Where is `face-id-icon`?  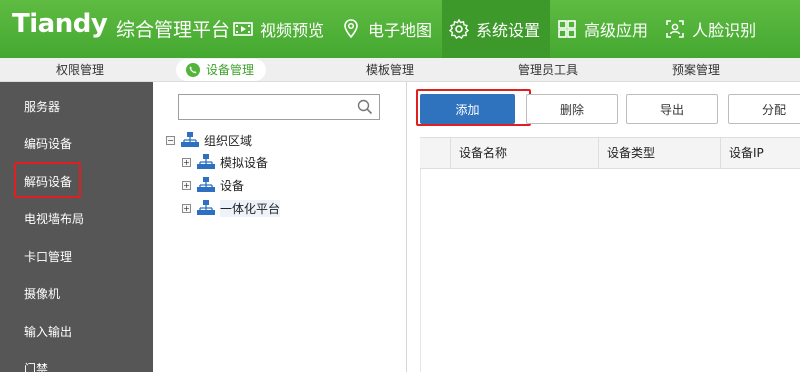
face-id-icon is located at coordinates (675, 29).